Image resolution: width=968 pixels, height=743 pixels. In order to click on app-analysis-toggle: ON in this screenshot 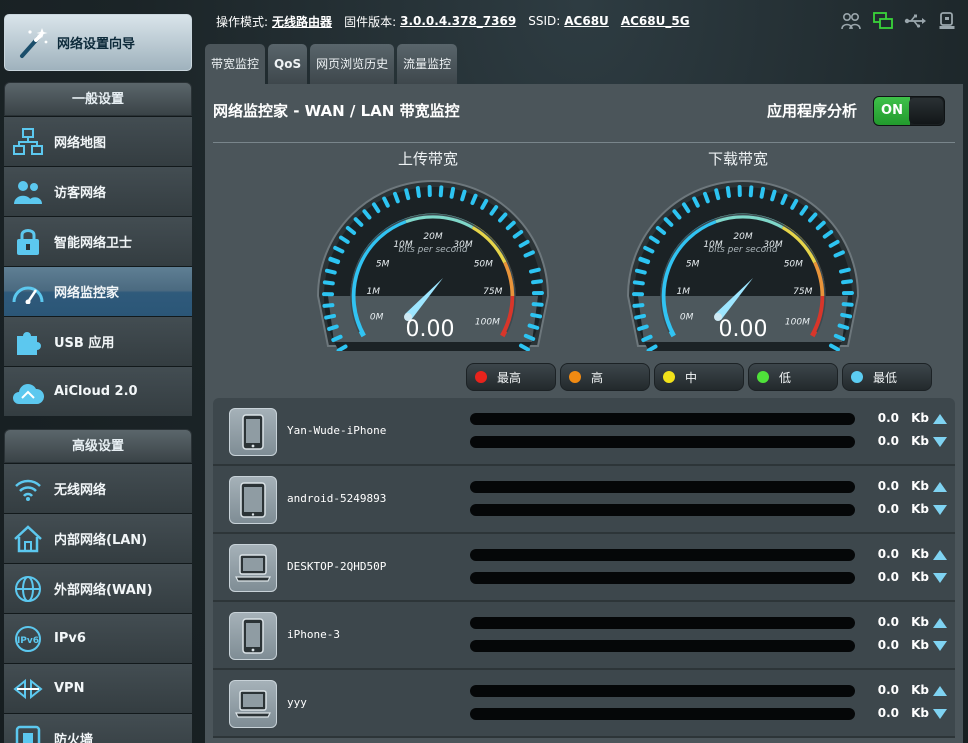, I will do `click(909, 111)`.